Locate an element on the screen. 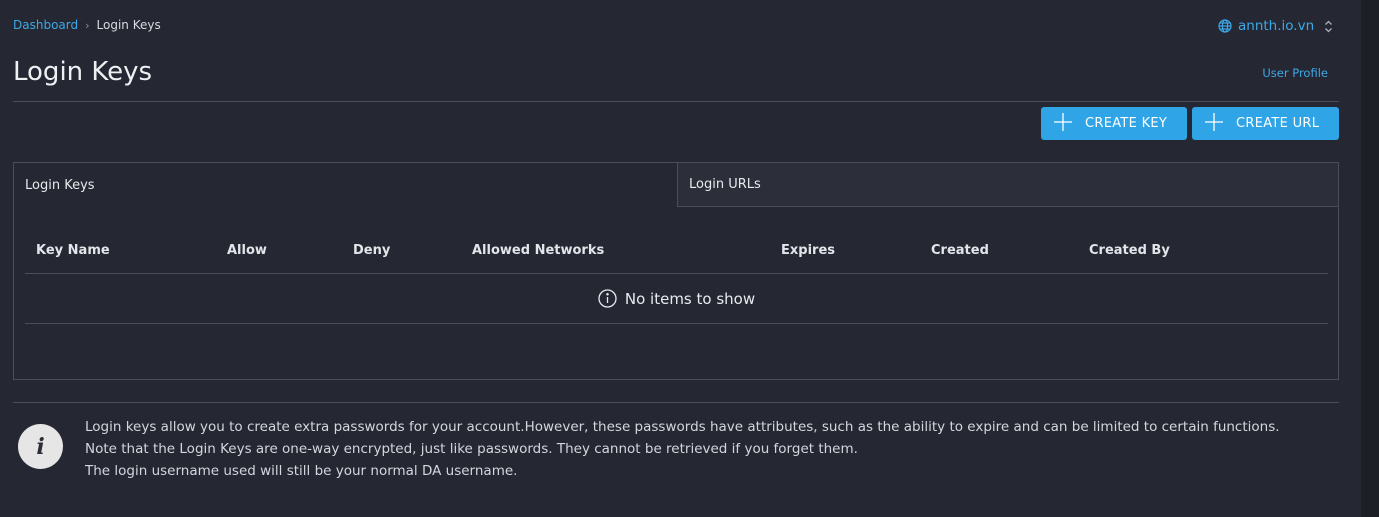 This screenshot has height=517, width=1379. chevron-updown-icon is located at coordinates (1328, 26).